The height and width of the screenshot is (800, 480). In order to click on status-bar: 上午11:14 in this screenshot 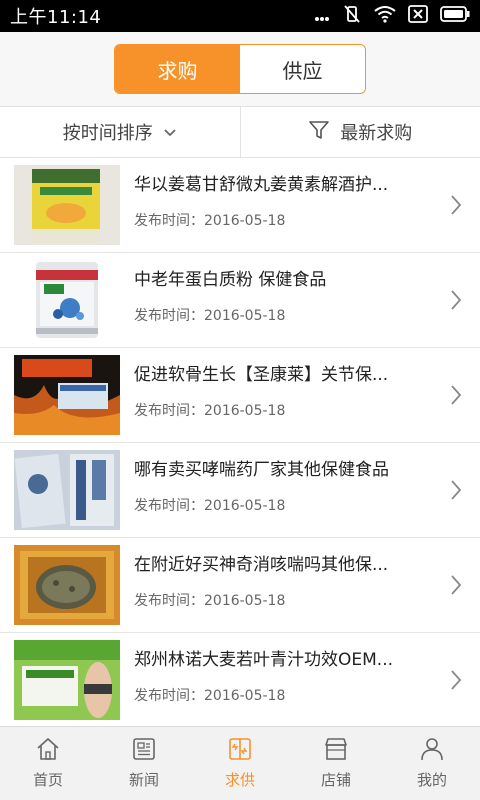, I will do `click(240, 16)`.